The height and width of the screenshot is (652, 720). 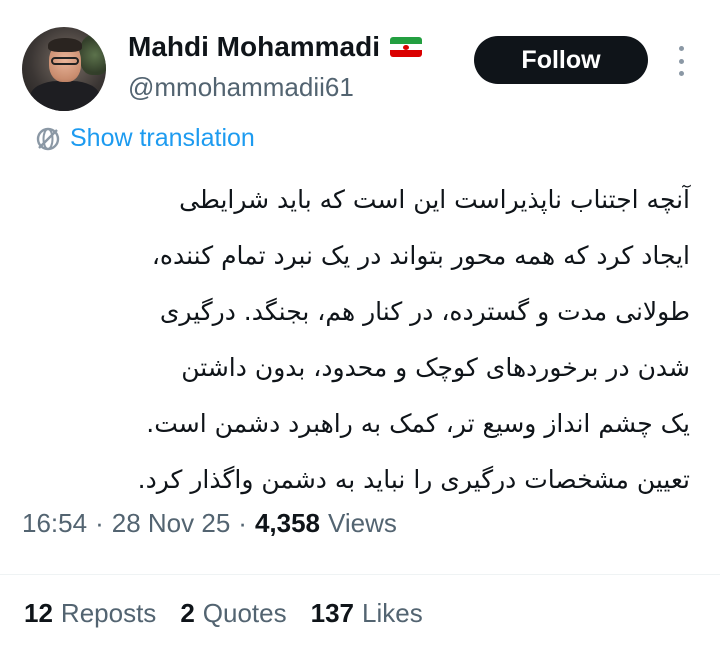 What do you see at coordinates (287, 523) in the screenshot?
I see `views-count: 4,358` at bounding box center [287, 523].